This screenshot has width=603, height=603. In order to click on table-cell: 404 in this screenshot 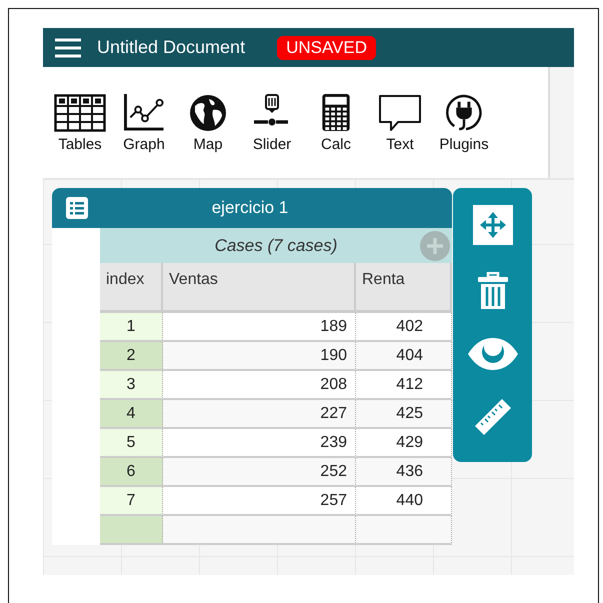, I will do `click(404, 356)`.